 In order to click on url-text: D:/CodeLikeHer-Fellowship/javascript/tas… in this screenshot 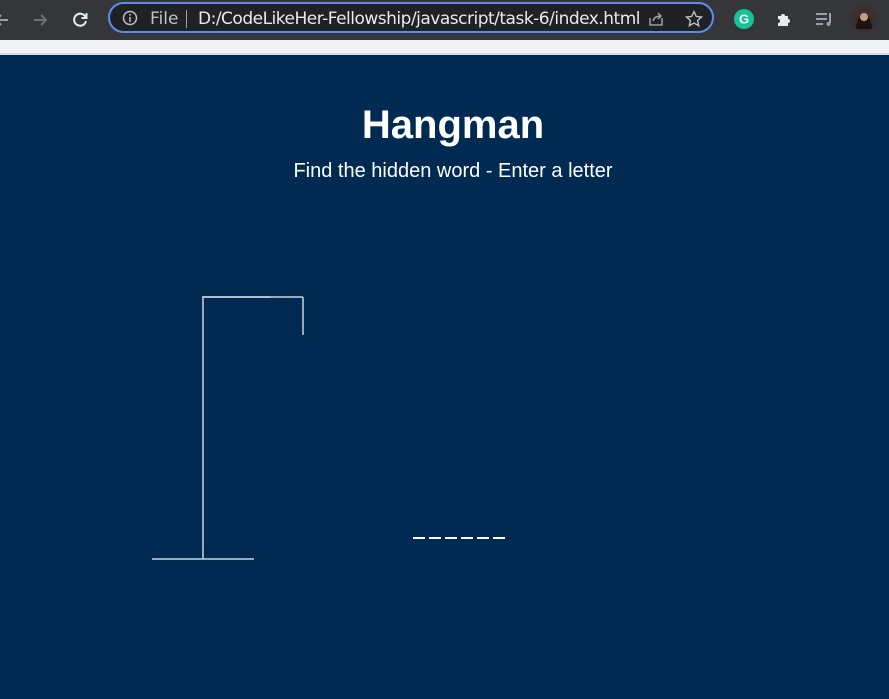, I will do `click(419, 19)`.